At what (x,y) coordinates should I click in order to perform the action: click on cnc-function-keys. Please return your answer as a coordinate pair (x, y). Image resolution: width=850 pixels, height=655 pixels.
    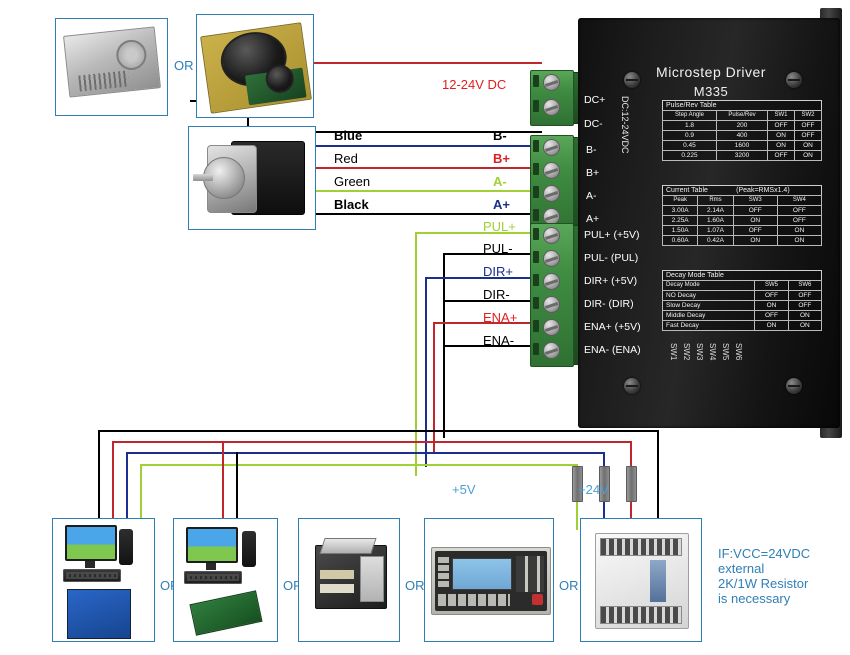
    Looking at the image, I should click on (474, 600).